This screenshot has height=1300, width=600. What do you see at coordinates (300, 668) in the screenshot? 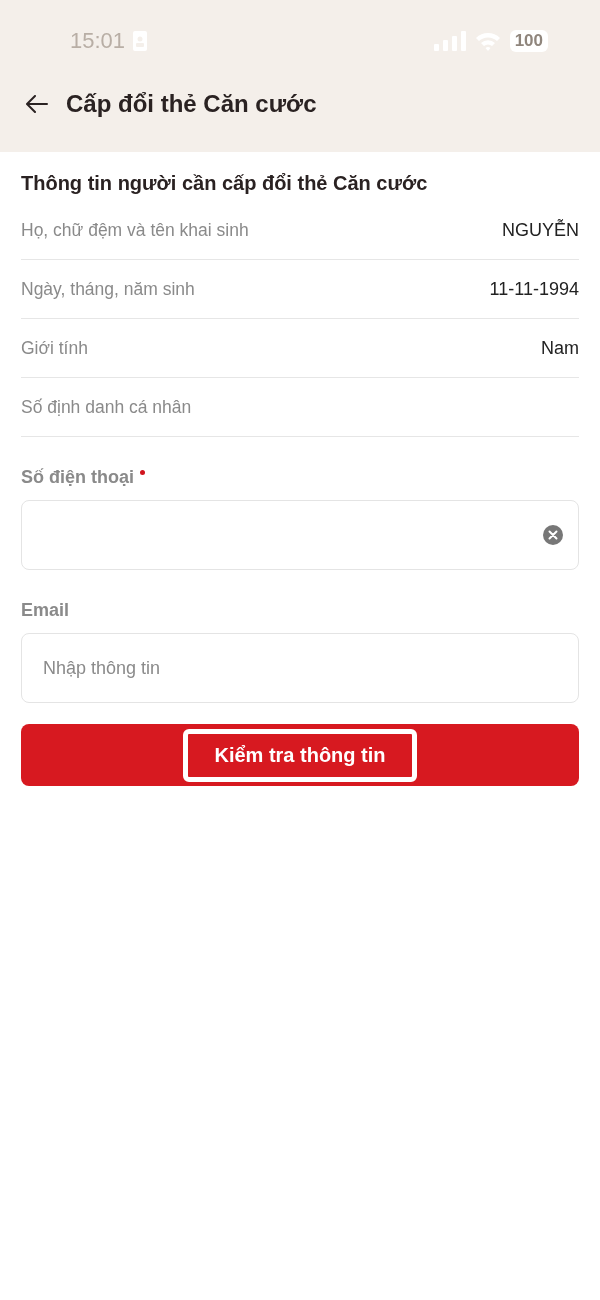
I see `input-field: Nhập thông tin` at bounding box center [300, 668].